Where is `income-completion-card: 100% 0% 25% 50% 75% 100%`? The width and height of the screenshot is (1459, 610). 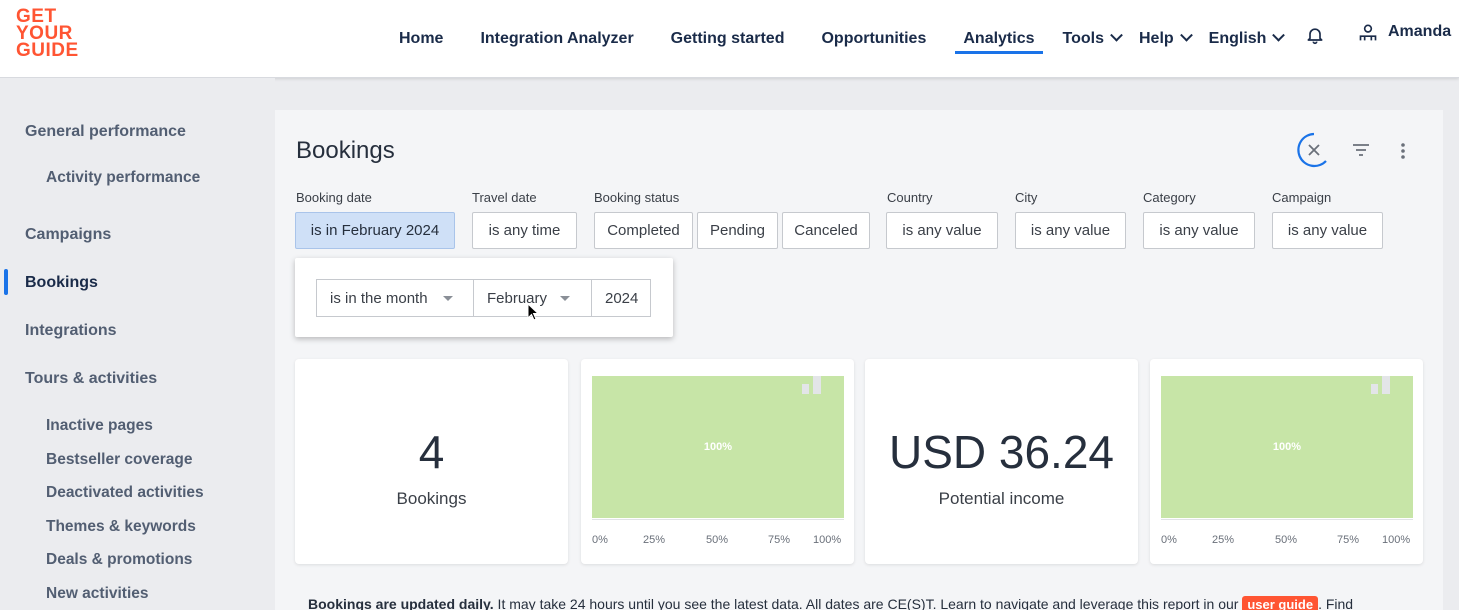 income-completion-card: 100% 0% 25% 50% 75% 100% is located at coordinates (1286, 461).